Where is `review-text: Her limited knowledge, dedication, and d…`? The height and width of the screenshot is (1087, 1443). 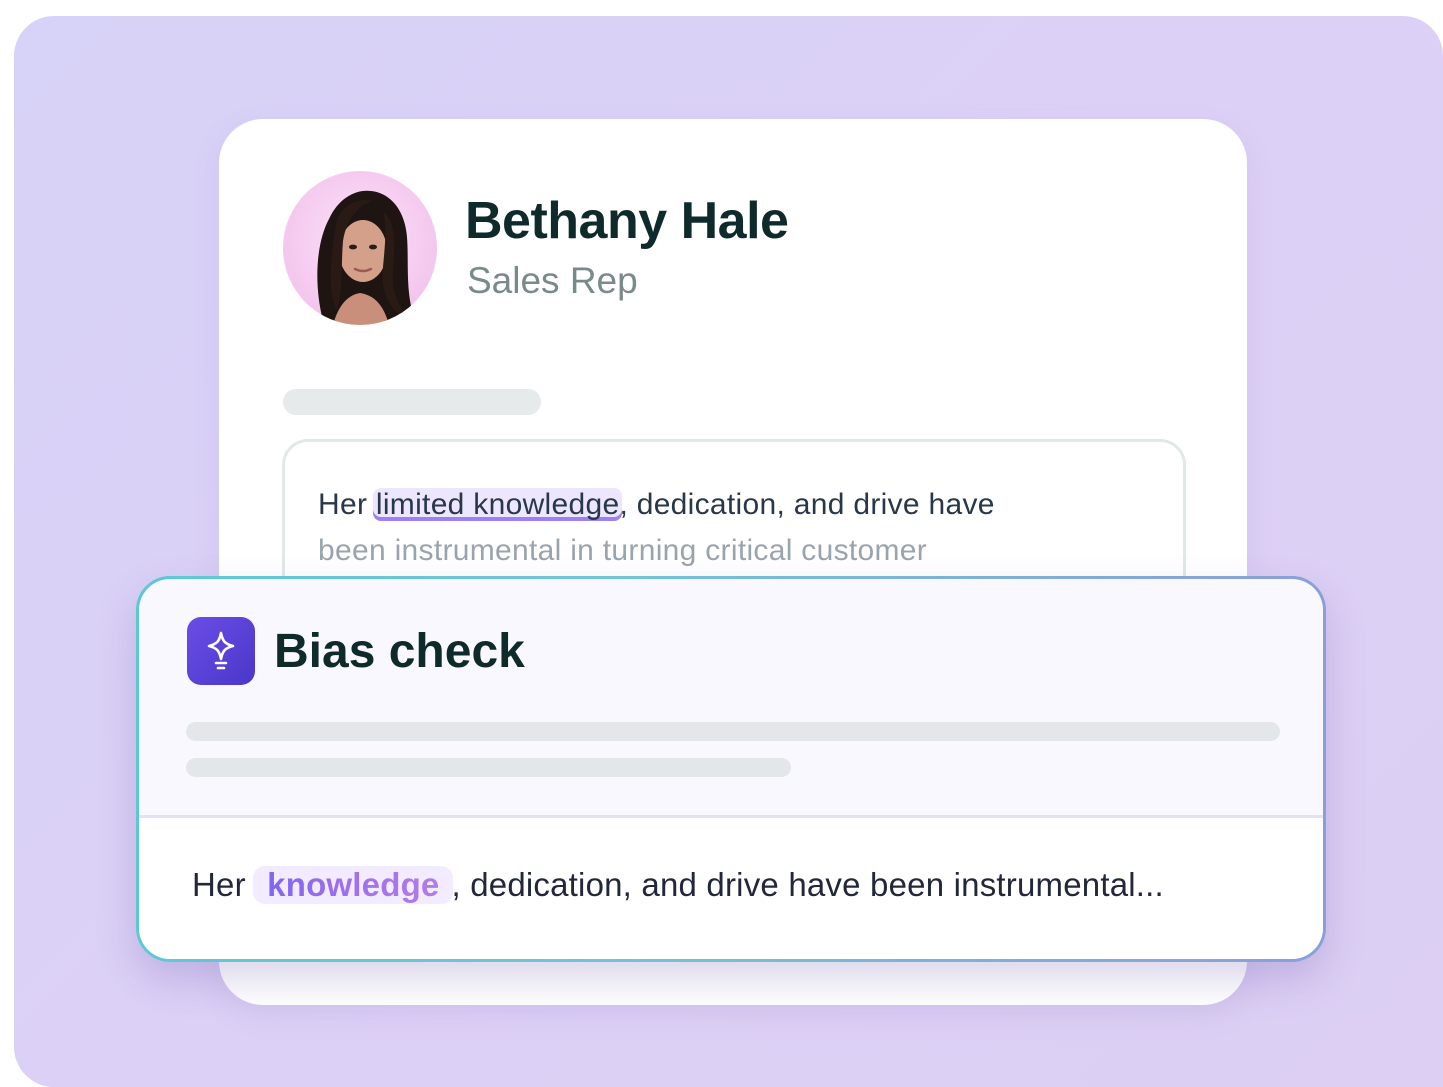
review-text: Her limited knowledge, dedication, and d… is located at coordinates (738, 528).